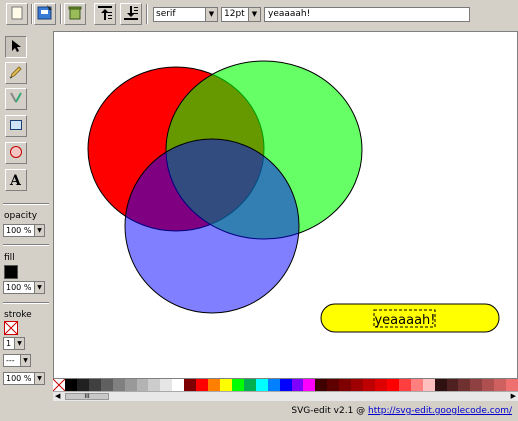 The height and width of the screenshot is (421, 518). I want to click on save-icon, so click(45, 14).